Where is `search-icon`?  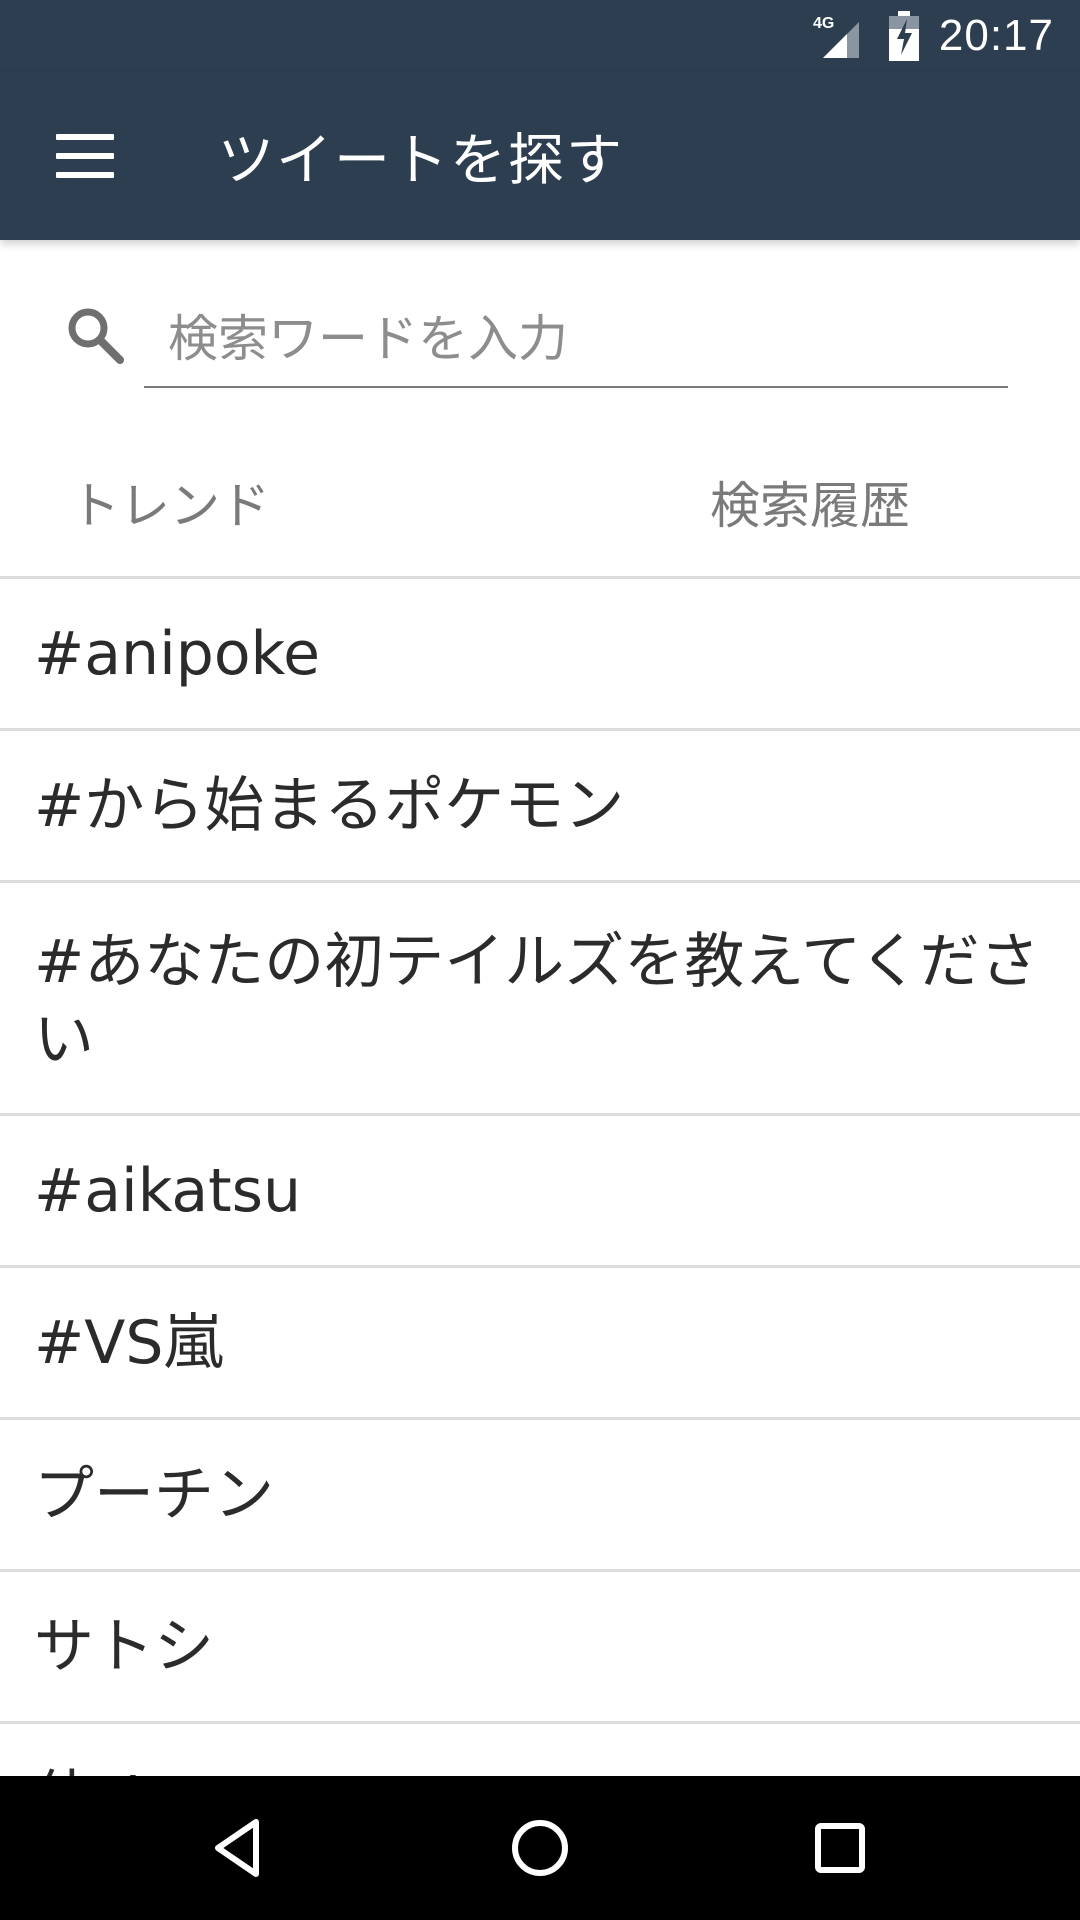 search-icon is located at coordinates (96, 336).